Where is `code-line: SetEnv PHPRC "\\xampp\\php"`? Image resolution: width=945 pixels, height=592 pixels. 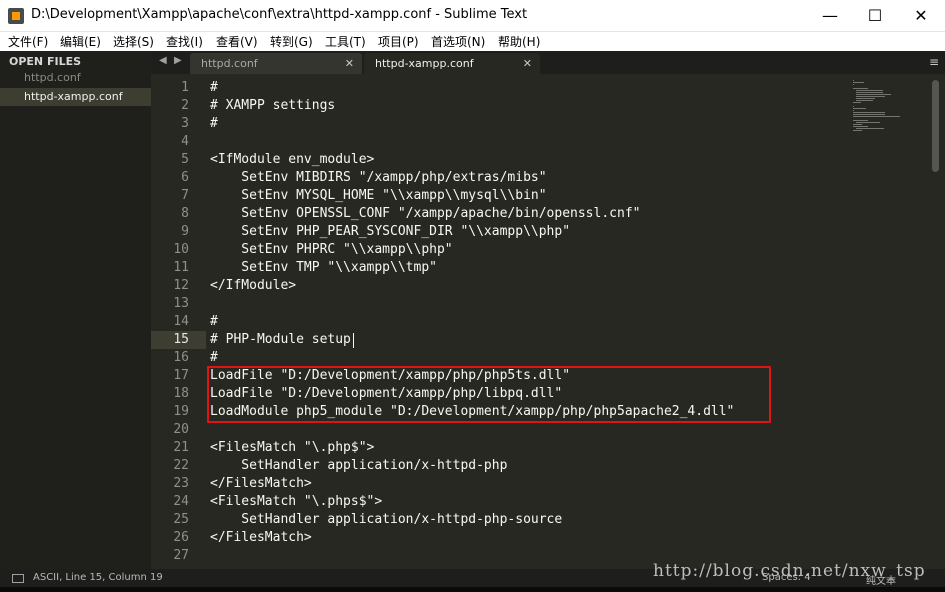 code-line: SetEnv PHPRC "\\xampp\\php" is located at coordinates (331, 250).